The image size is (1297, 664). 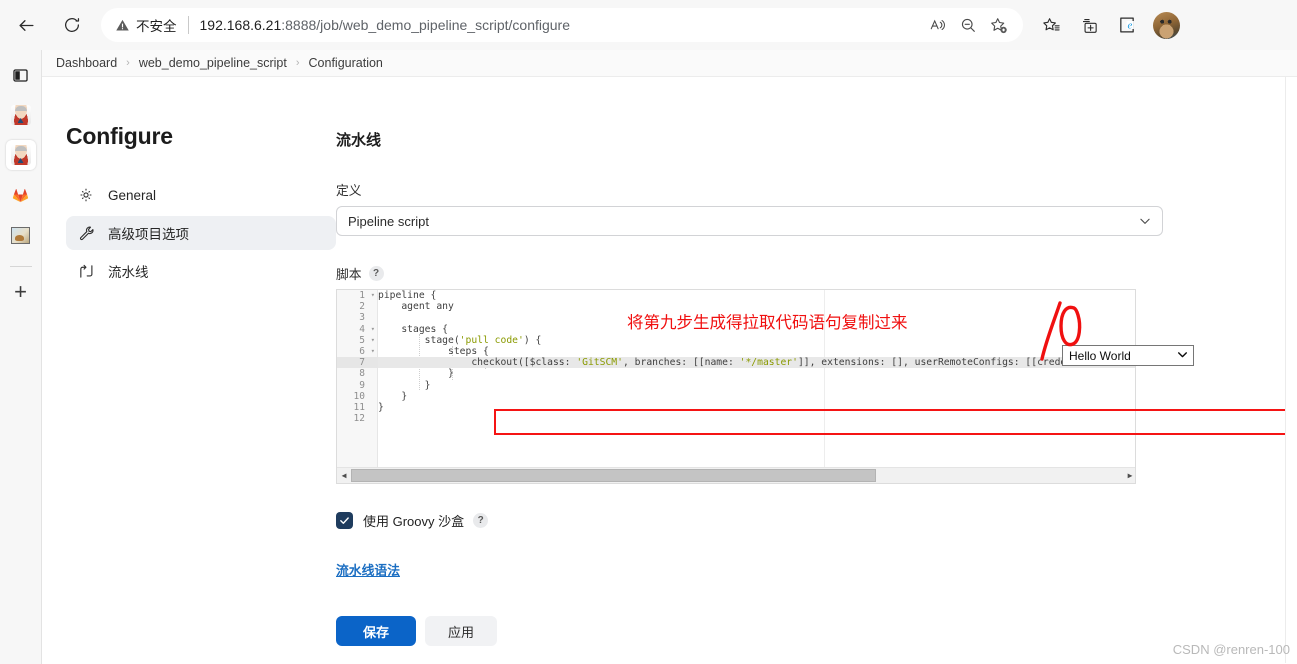 I want to click on scrollbar-track, so click(x=737, y=476).